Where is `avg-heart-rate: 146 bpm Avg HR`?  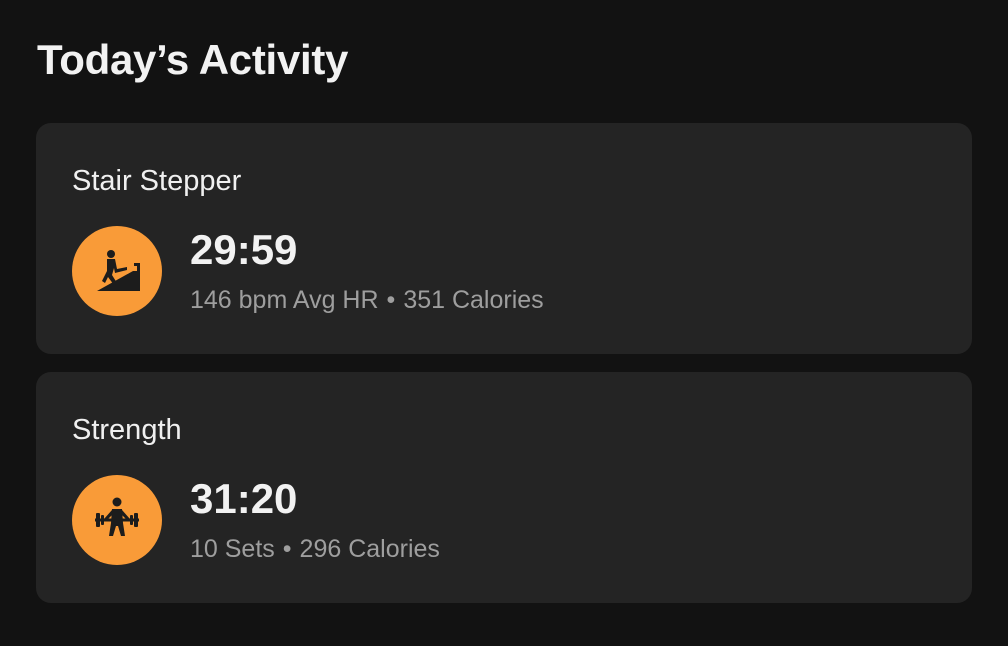 avg-heart-rate: 146 bpm Avg HR is located at coordinates (284, 300).